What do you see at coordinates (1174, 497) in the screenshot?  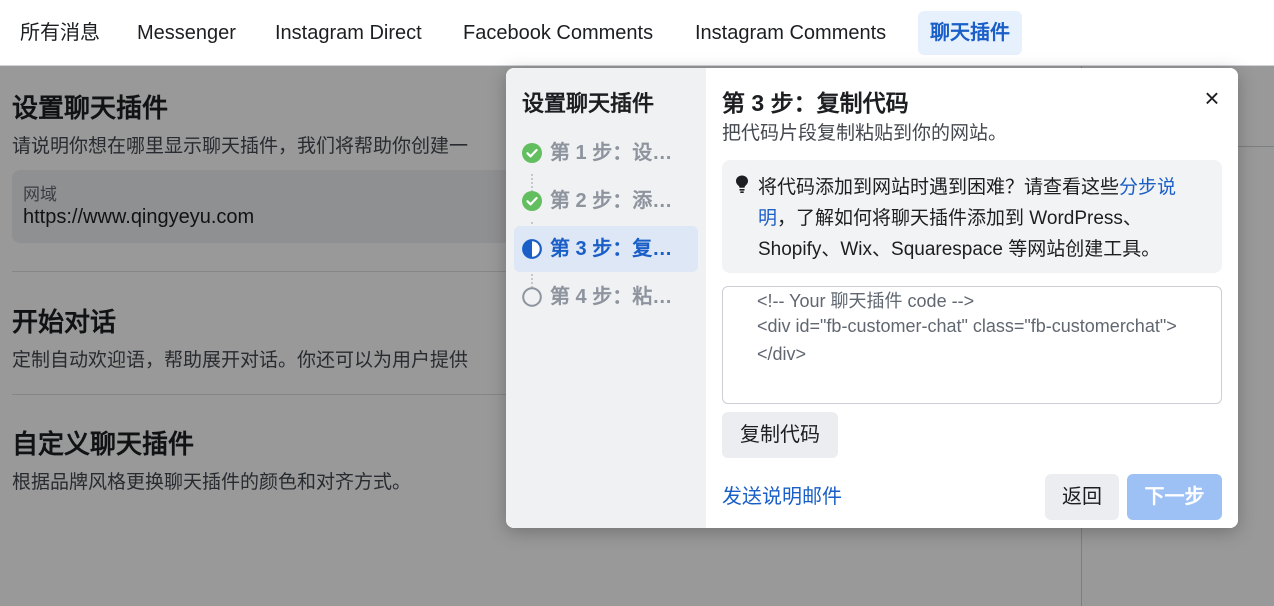 I see `next-button: 下一步` at bounding box center [1174, 497].